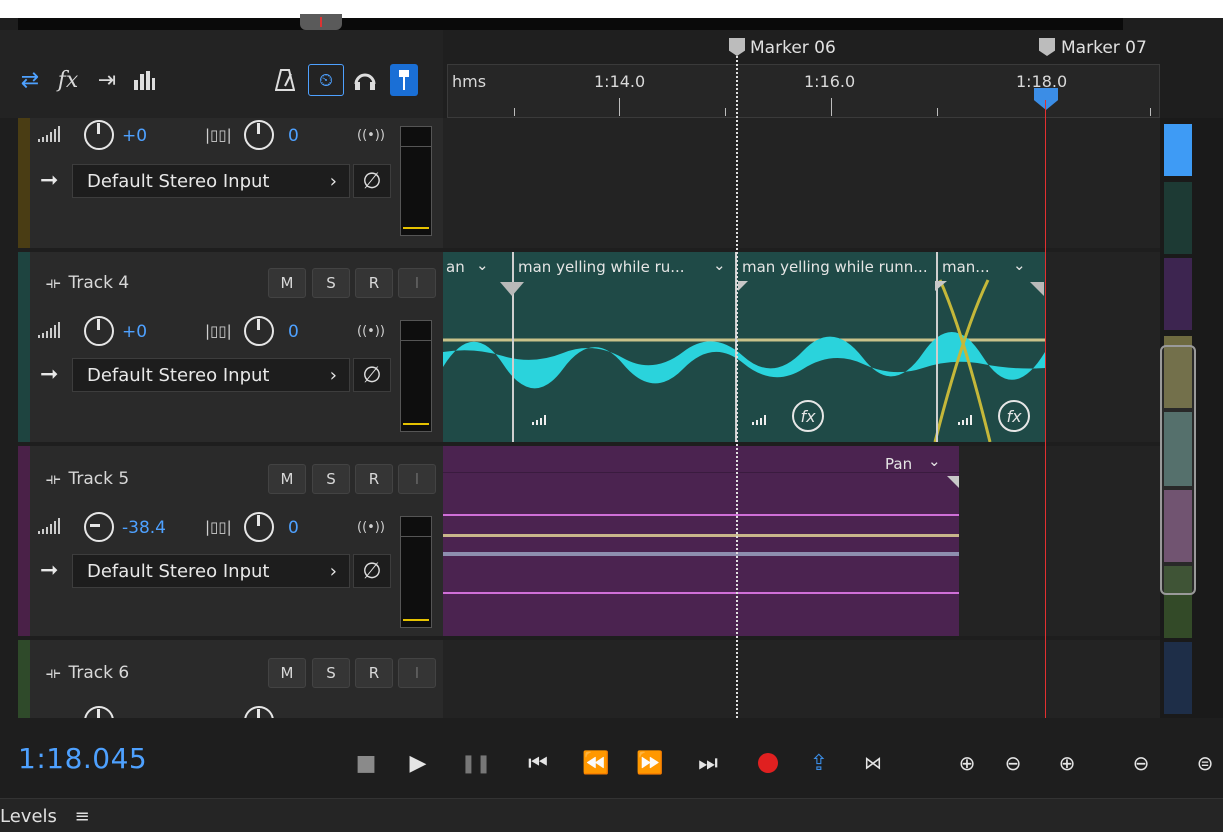 The height and width of the screenshot is (832, 1223). What do you see at coordinates (701, 541) in the screenshot?
I see `track-5-clip-area` at bounding box center [701, 541].